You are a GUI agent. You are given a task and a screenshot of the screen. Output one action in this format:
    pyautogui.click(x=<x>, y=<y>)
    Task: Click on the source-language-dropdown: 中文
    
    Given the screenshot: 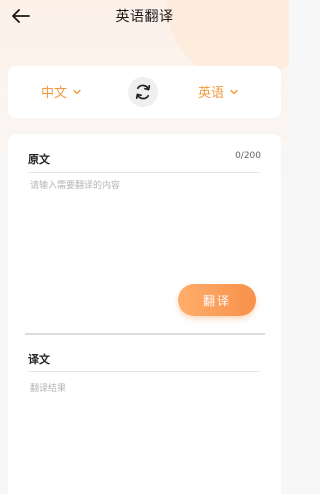 What is the action you would take?
    pyautogui.click(x=61, y=91)
    